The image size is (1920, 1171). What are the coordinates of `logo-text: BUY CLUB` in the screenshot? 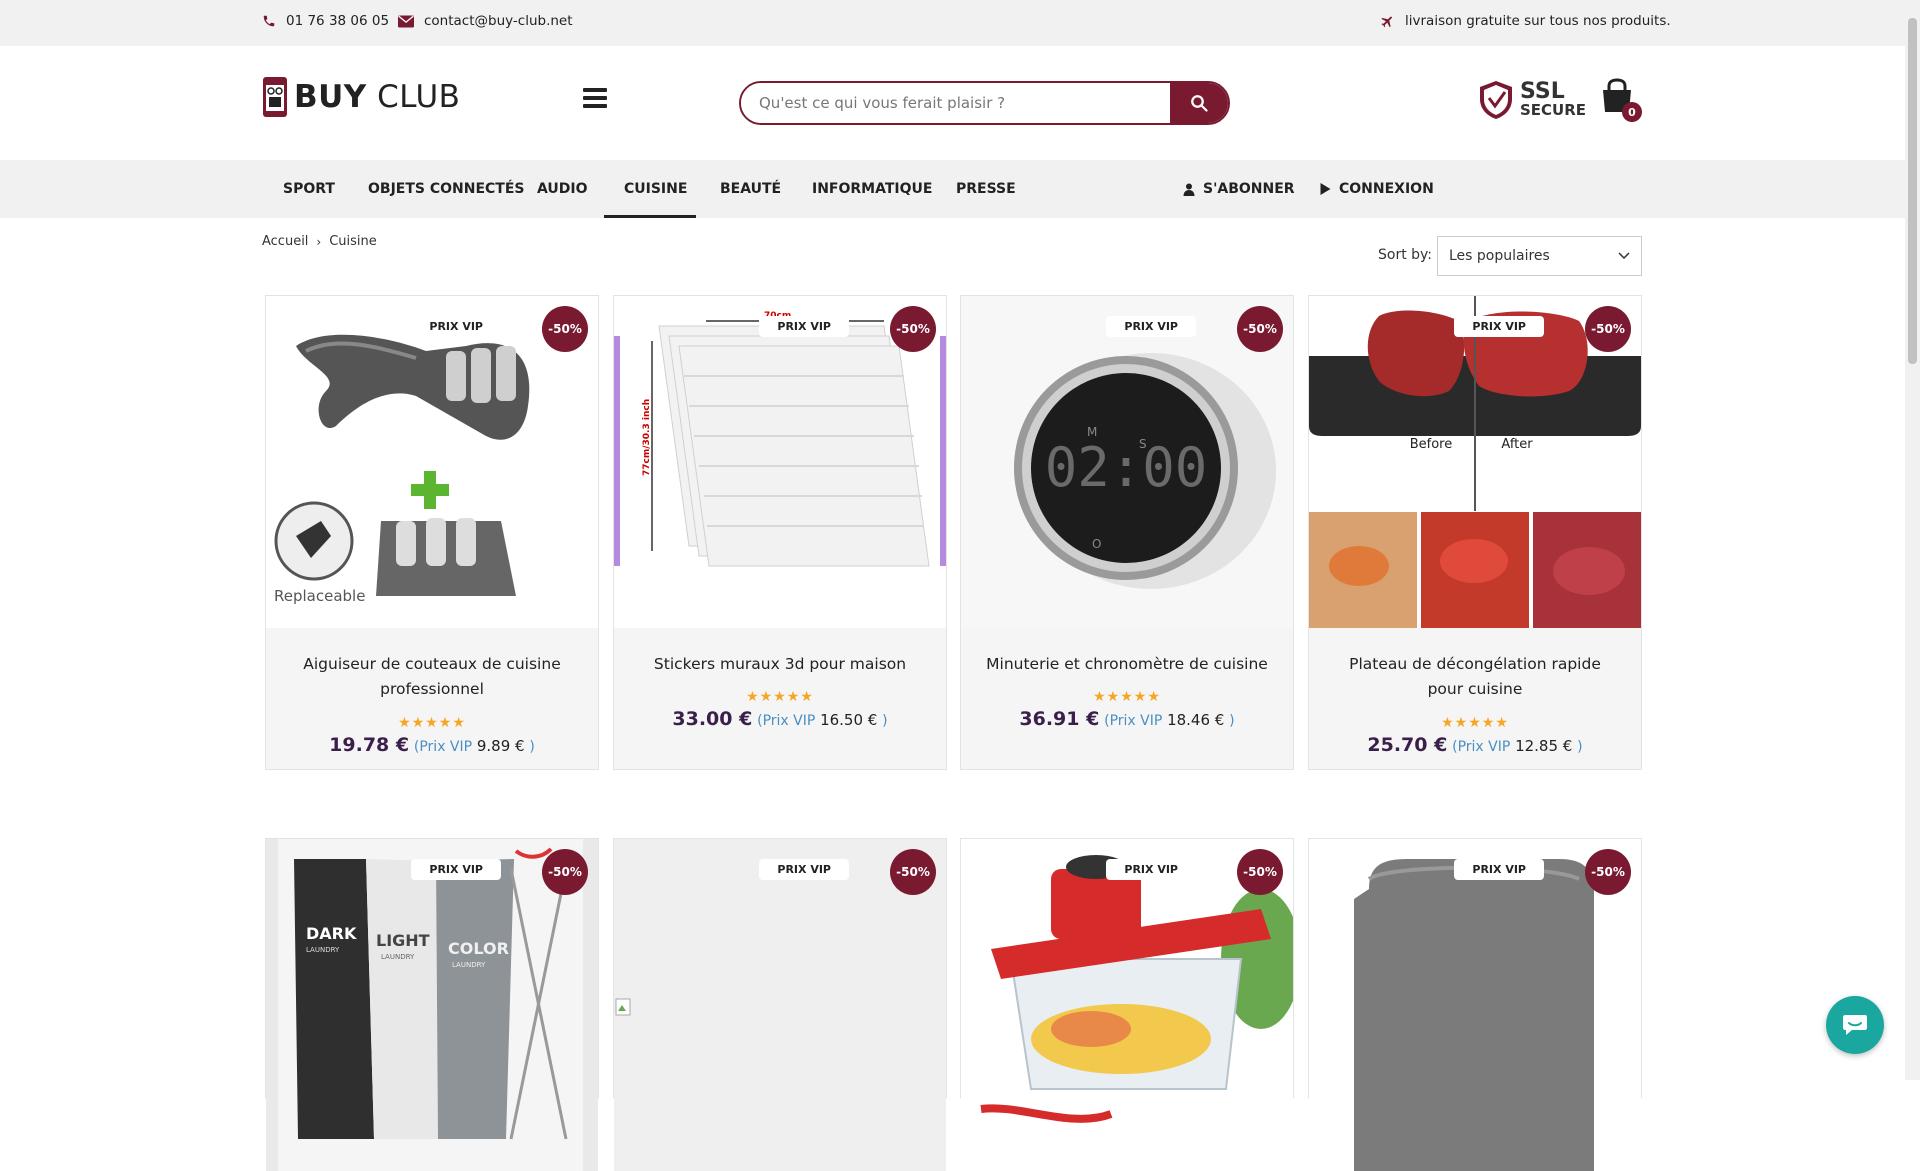 It's located at (377, 97).